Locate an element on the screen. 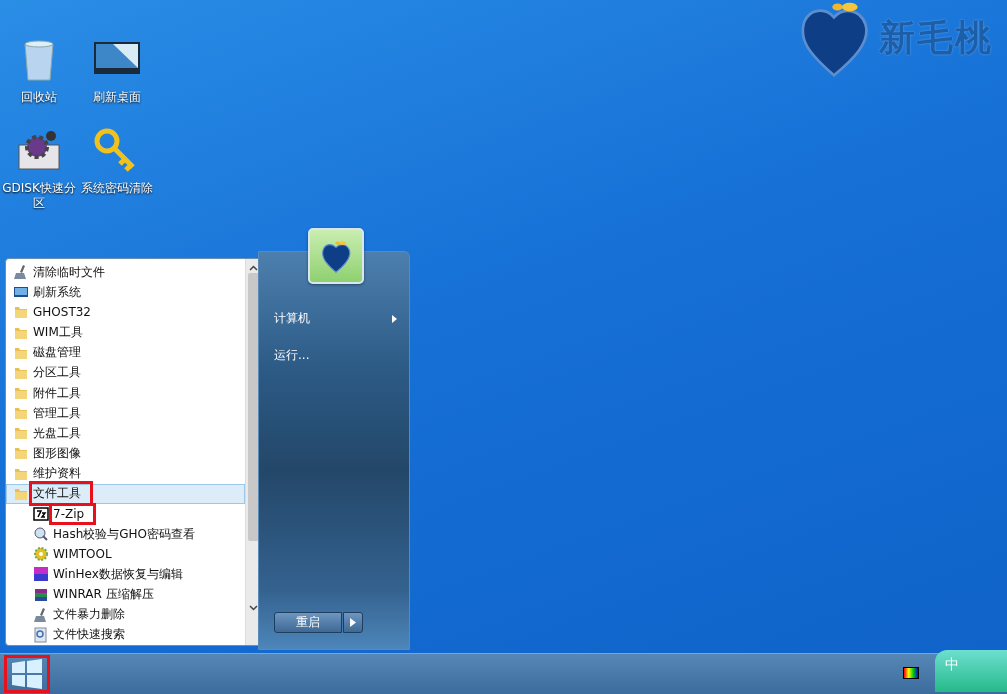 This screenshot has width=1007, height=694. power-options-button is located at coordinates (353, 622).